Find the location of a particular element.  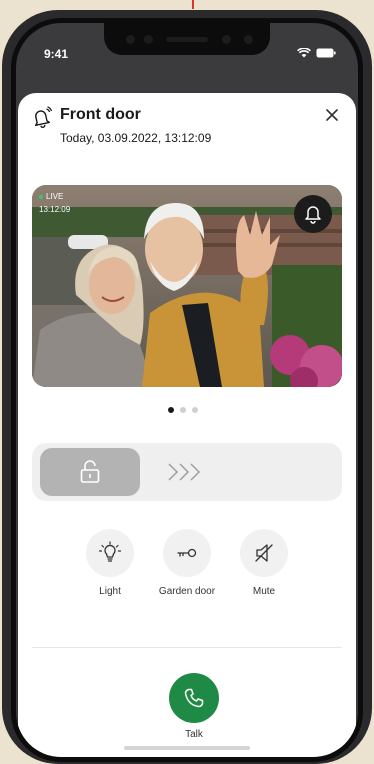

status-time: 9:41 is located at coordinates (56, 54).